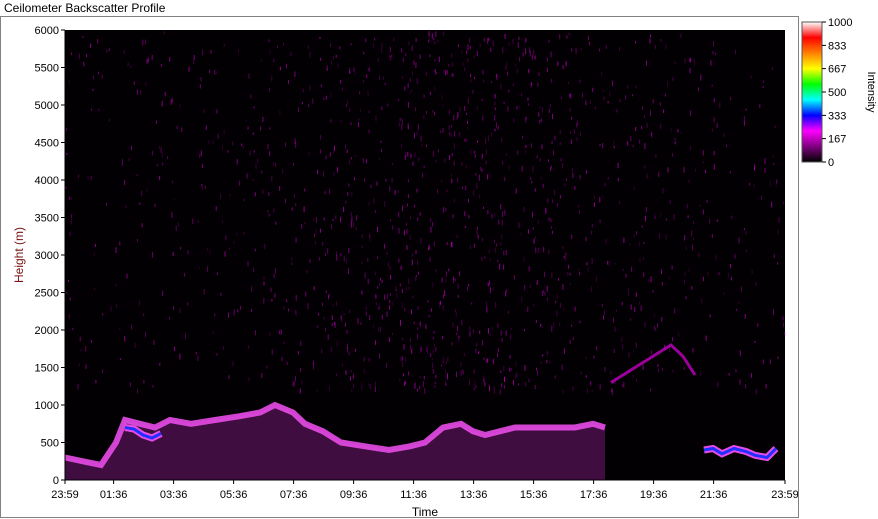 Image resolution: width=878 pixels, height=519 pixels. Describe the element at coordinates (47, 106) in the screenshot. I see `y-tick-label: 5000` at that location.